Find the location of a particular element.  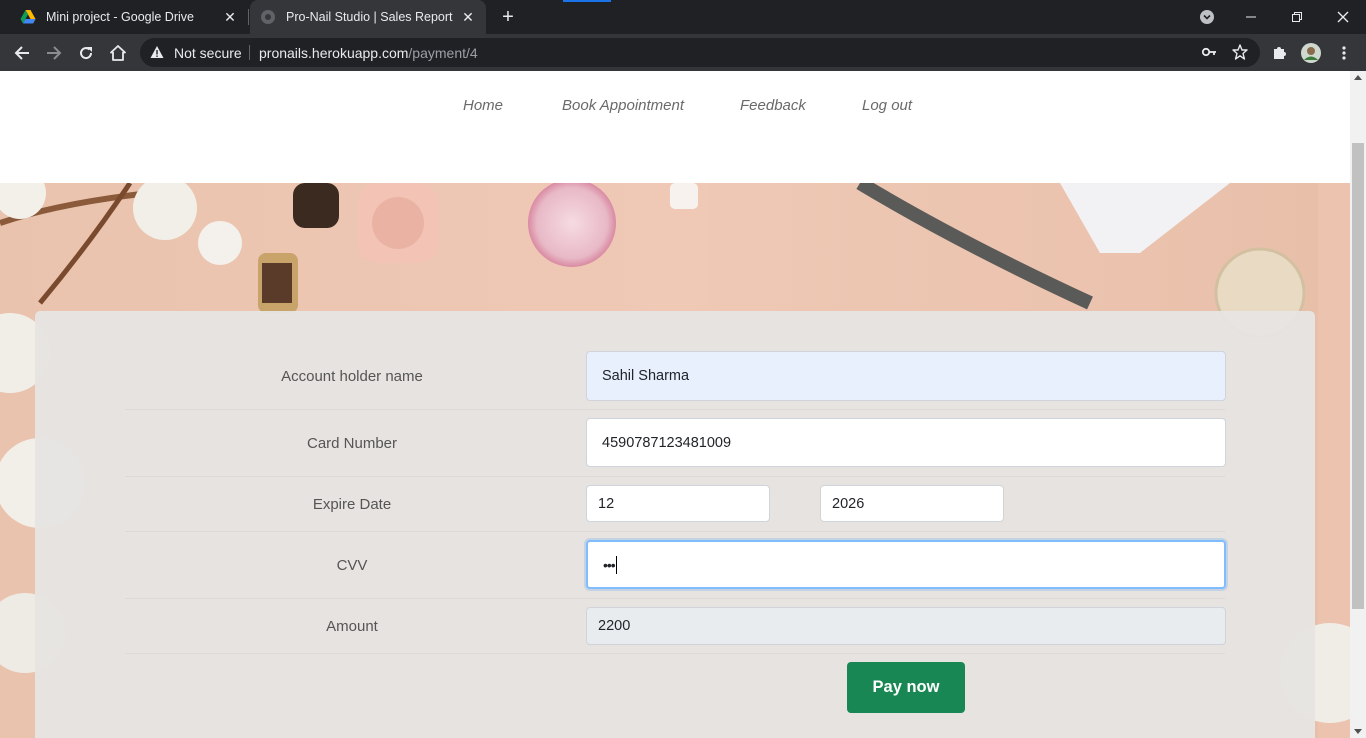

scroll-down-arrow-icon is located at coordinates (1358, 731).